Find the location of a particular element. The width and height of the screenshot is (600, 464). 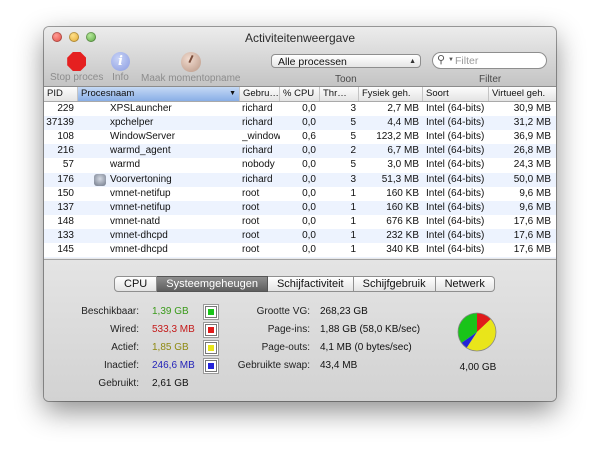

memory-pie-chart is located at coordinates (477, 332).